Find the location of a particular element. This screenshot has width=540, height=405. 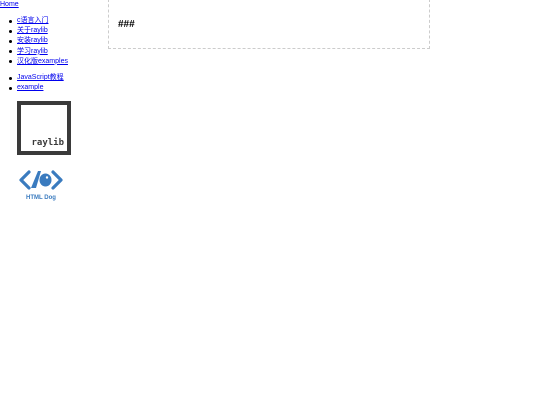

nav-link-javascript: JavaScript教程 is located at coordinates (40, 77).